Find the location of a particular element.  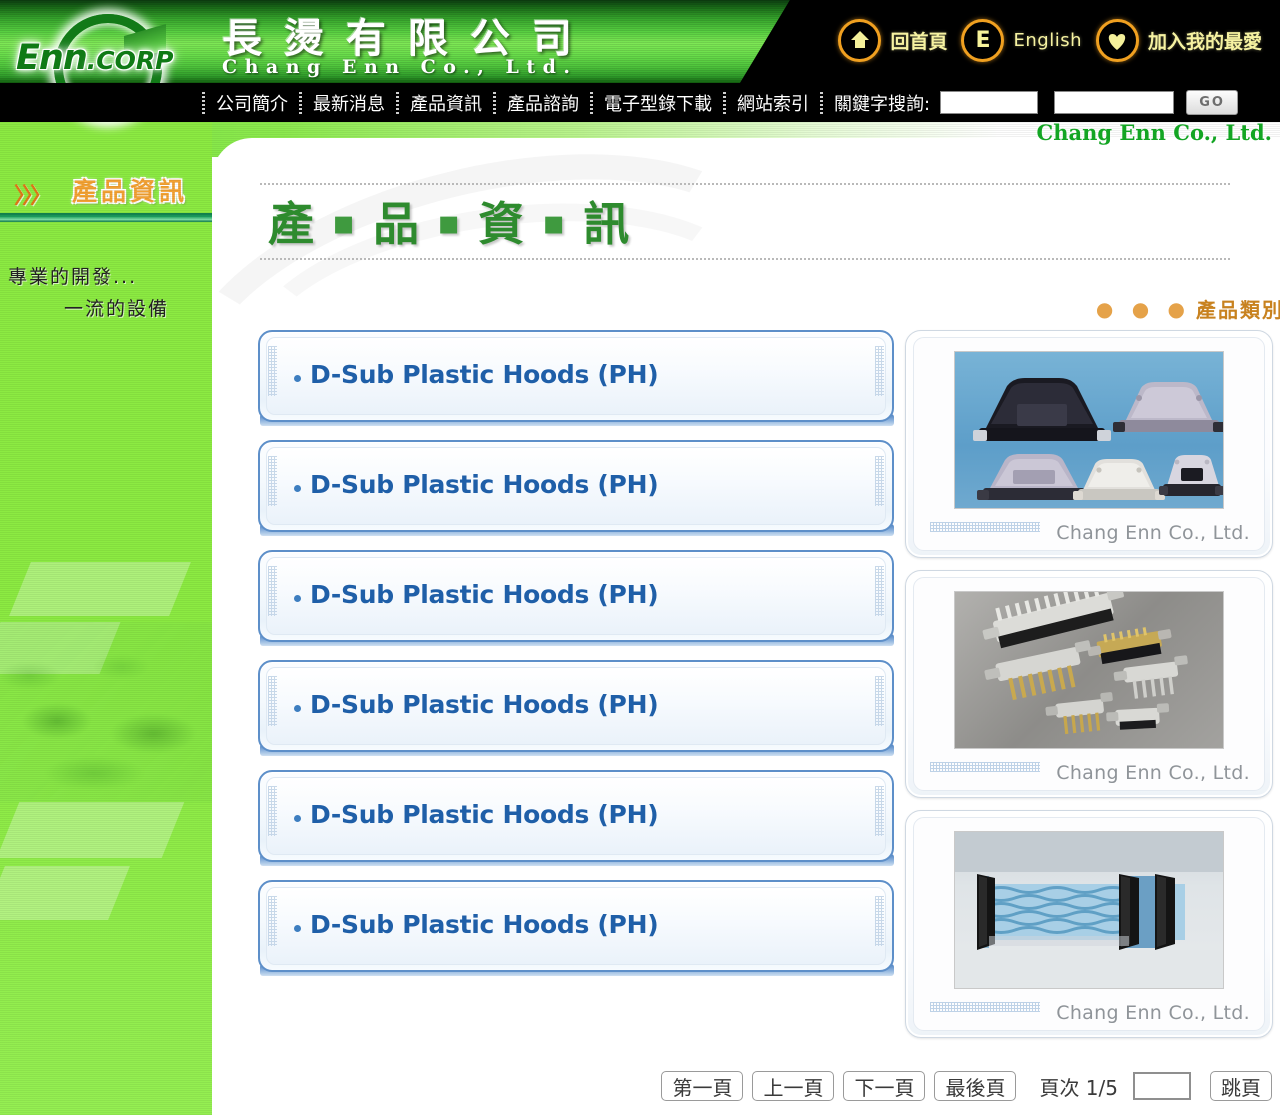

pagination-prev-button: 上一頁 is located at coordinates (793, 1086).